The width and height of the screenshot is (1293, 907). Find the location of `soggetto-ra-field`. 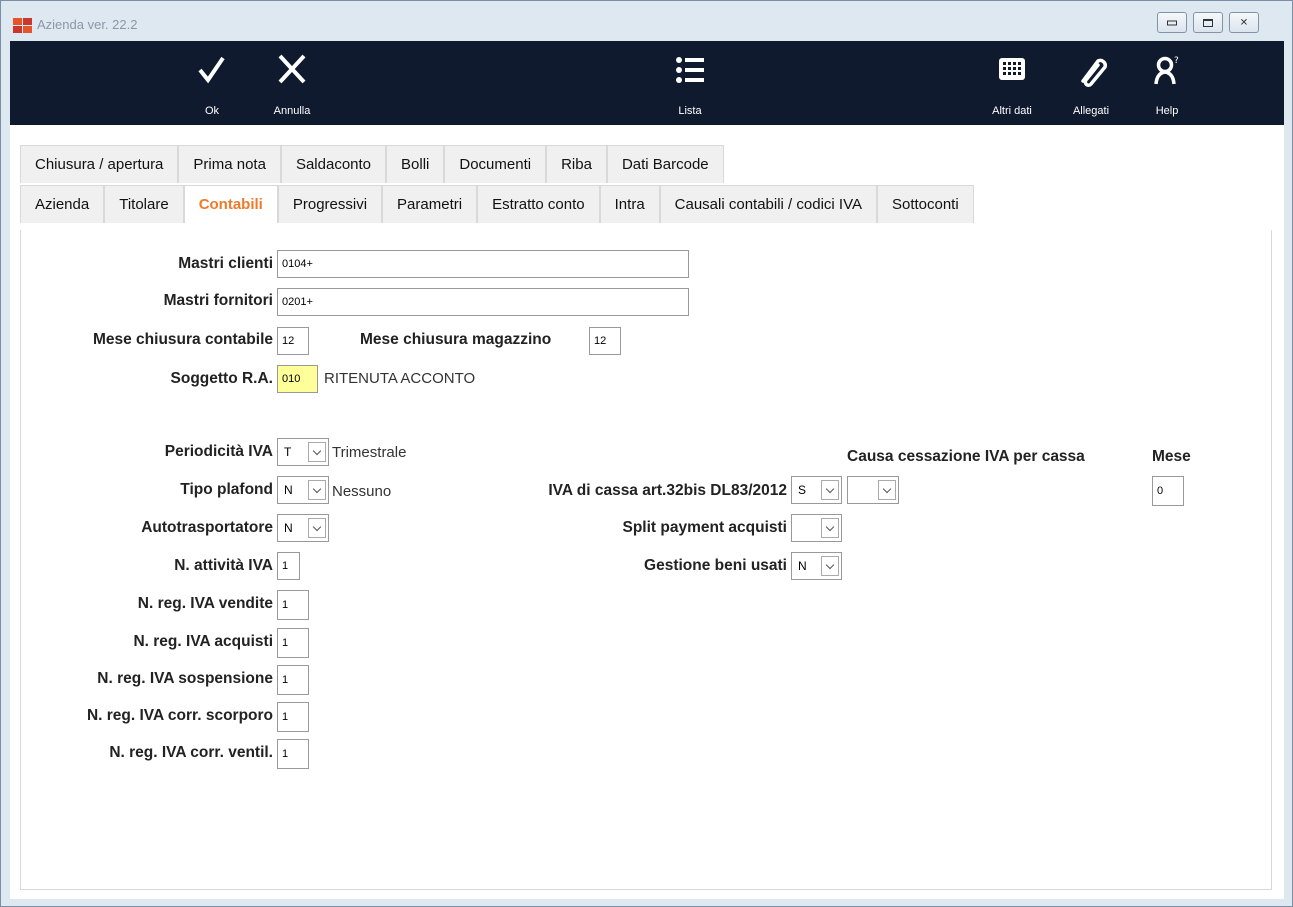

soggetto-ra-field is located at coordinates (297, 379).